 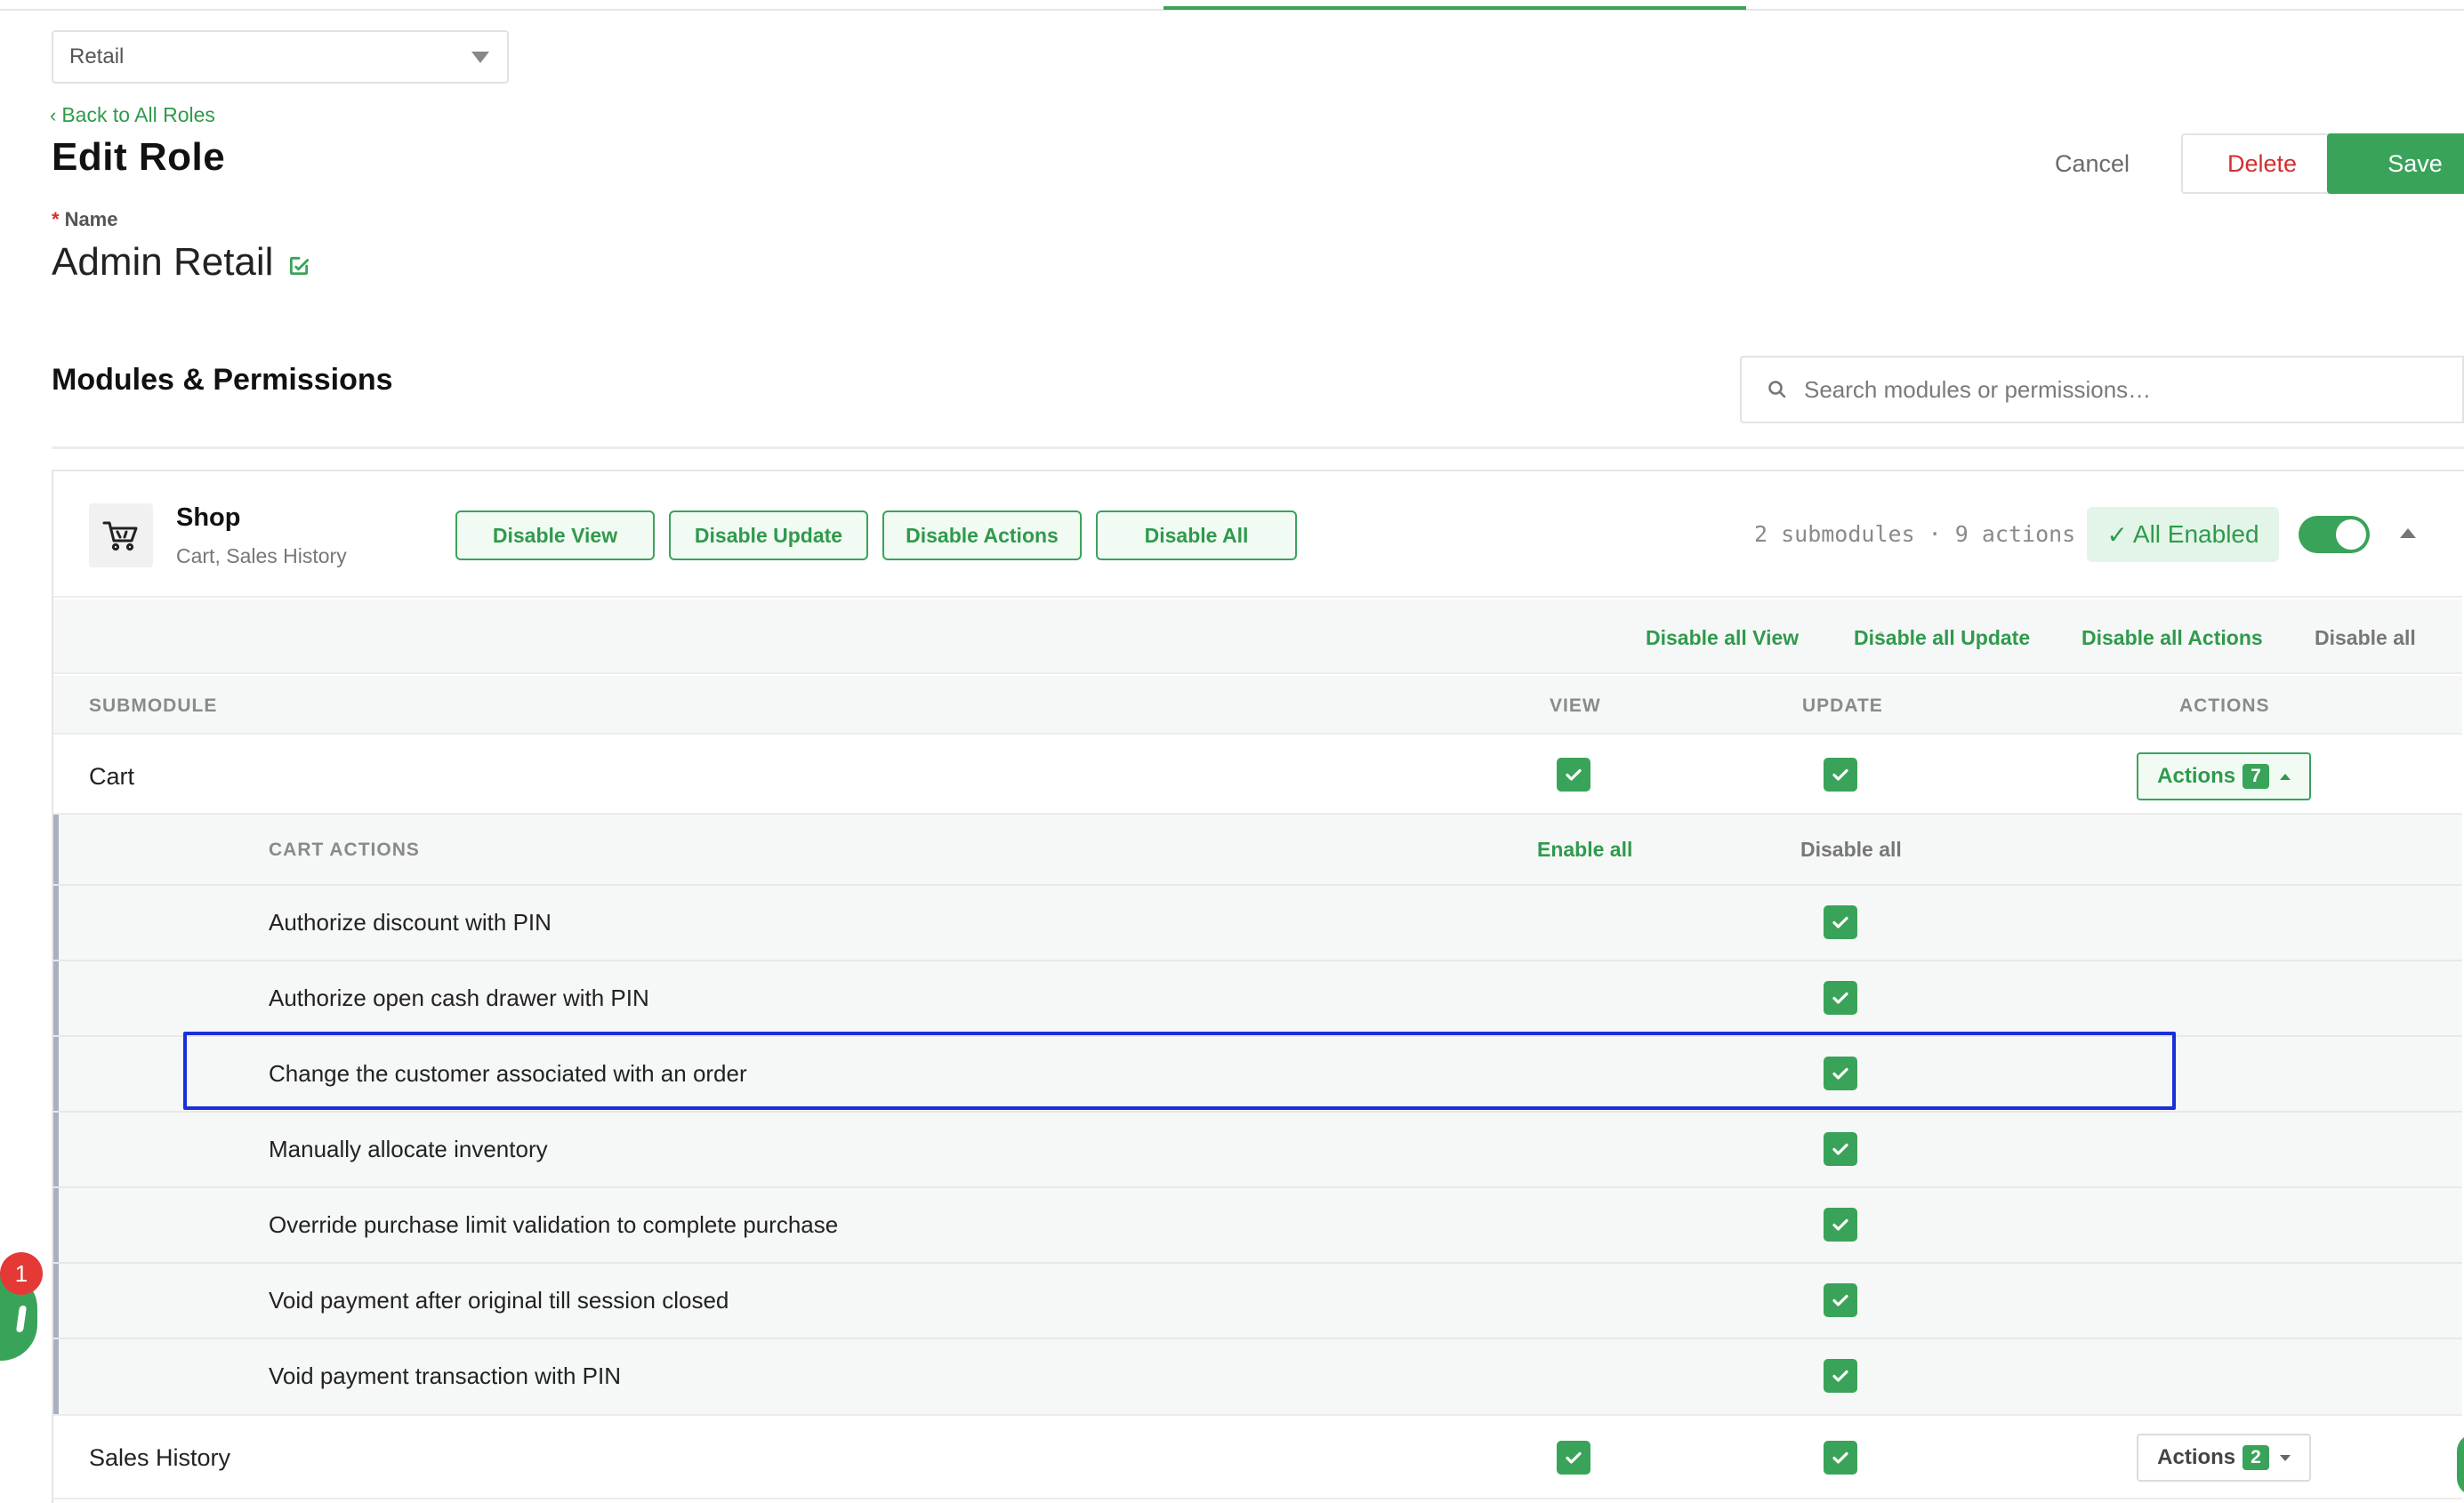 I want to click on cancel-button: Cancel, so click(x=2092, y=163).